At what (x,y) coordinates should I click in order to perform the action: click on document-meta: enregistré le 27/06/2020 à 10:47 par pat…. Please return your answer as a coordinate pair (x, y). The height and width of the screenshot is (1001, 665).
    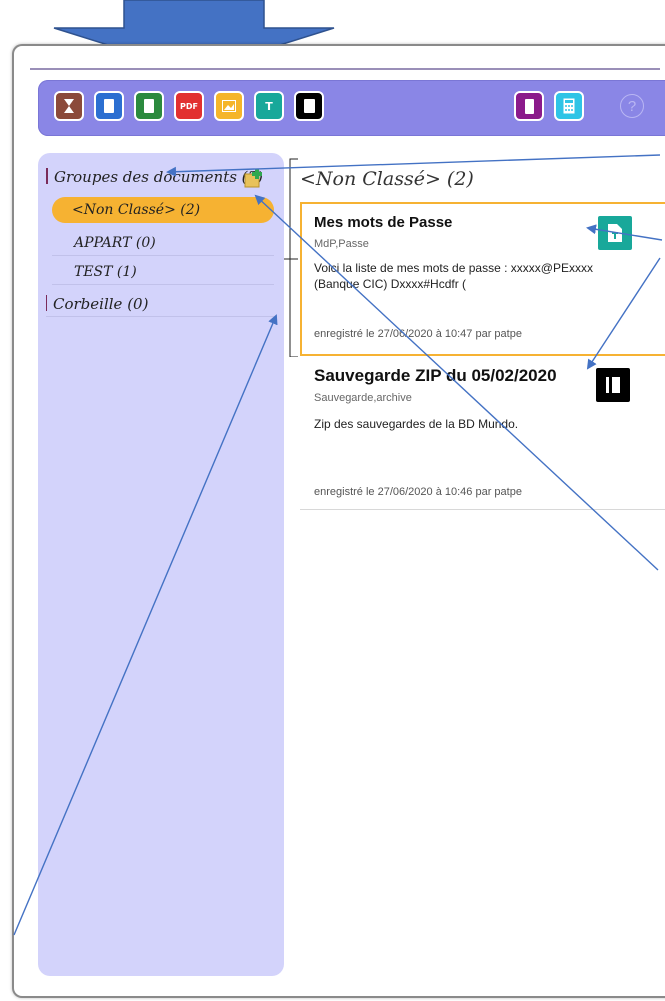
    Looking at the image, I should click on (418, 334).